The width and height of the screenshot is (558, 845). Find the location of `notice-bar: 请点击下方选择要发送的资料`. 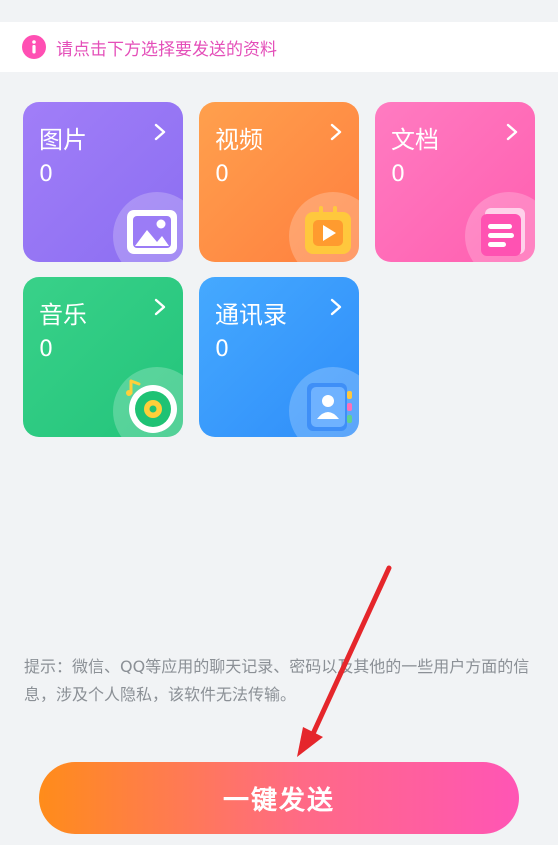

notice-bar: 请点击下方选择要发送的资料 is located at coordinates (279, 47).